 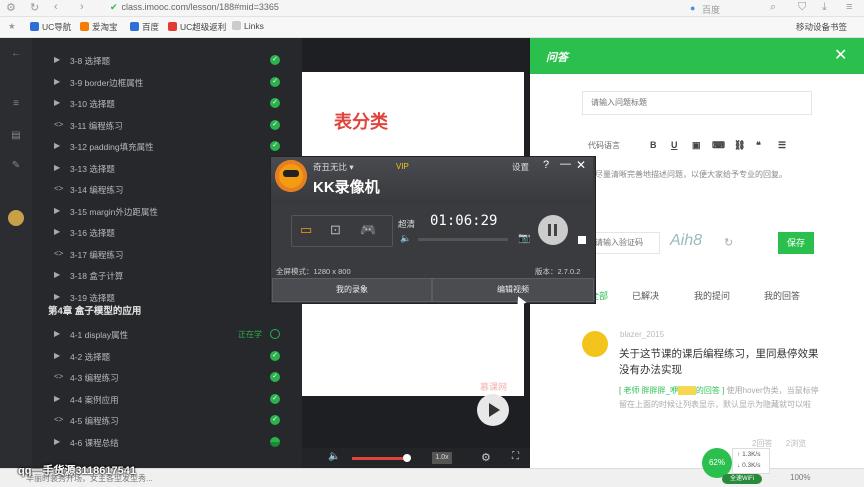 I want to click on list-item: ▶ 4-4 案例应用 ✓, so click(x=167, y=399).